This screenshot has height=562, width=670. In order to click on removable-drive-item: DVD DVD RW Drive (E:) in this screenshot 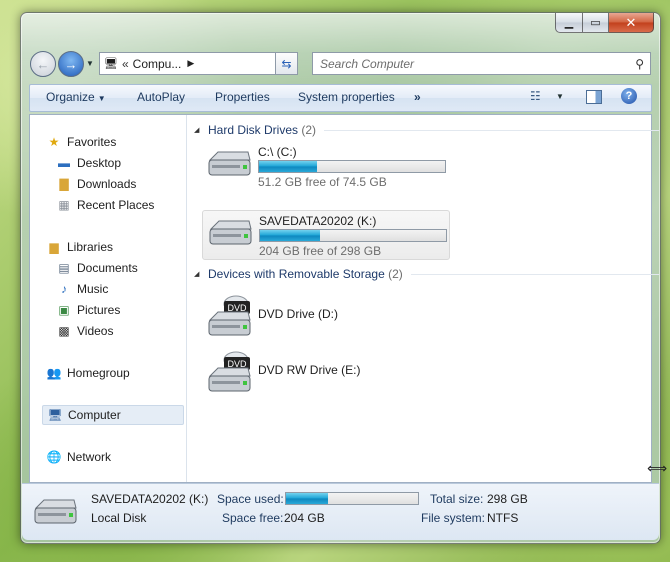, I will do `click(326, 371)`.